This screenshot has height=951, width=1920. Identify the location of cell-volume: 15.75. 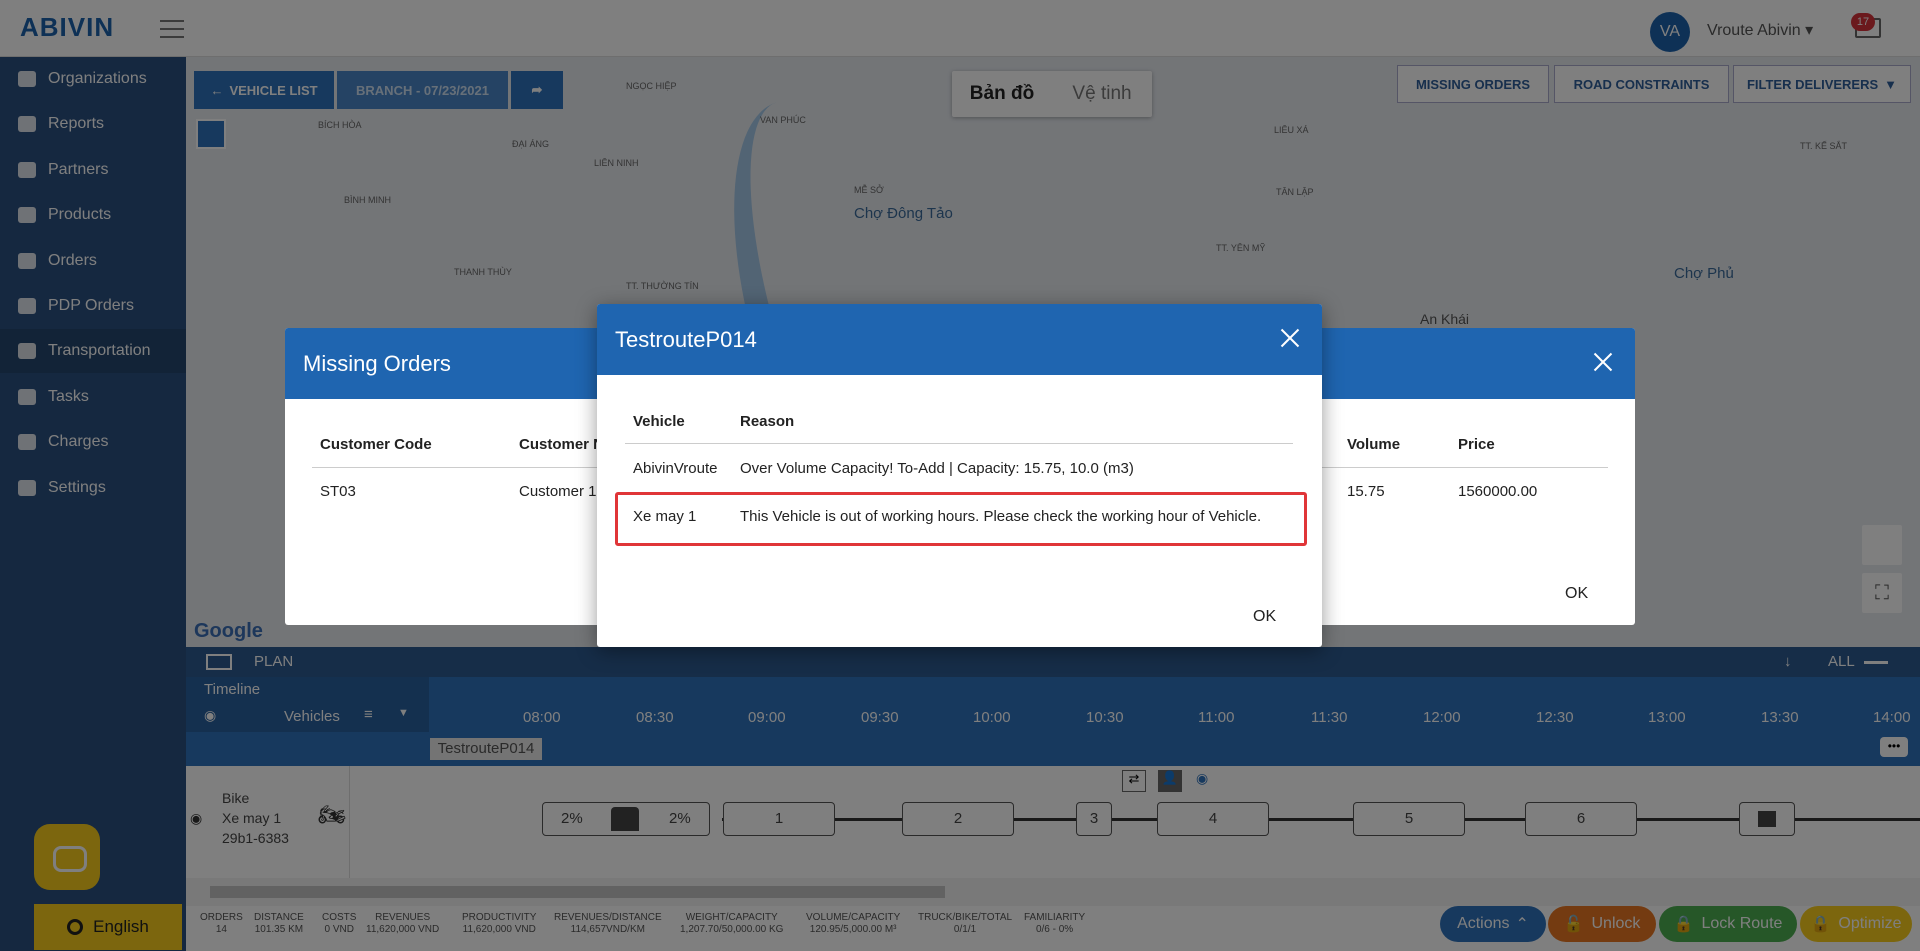
(1366, 491).